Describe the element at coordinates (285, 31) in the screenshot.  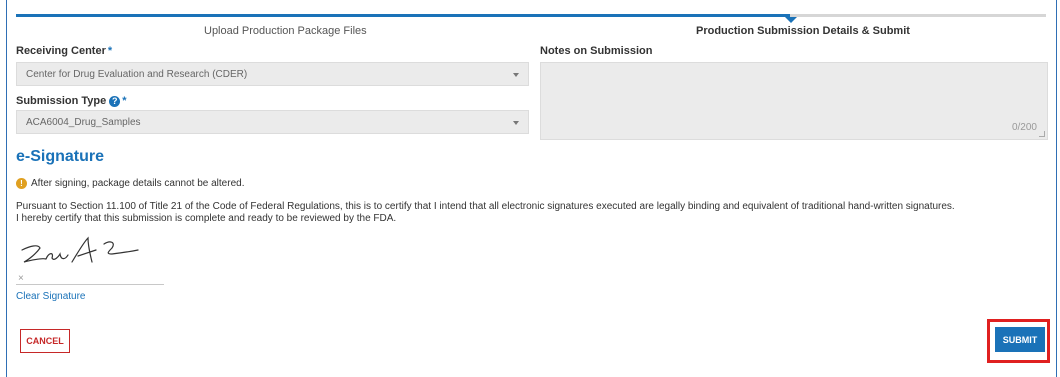
I see `step-upload-files: Upload Production Package Files` at that location.